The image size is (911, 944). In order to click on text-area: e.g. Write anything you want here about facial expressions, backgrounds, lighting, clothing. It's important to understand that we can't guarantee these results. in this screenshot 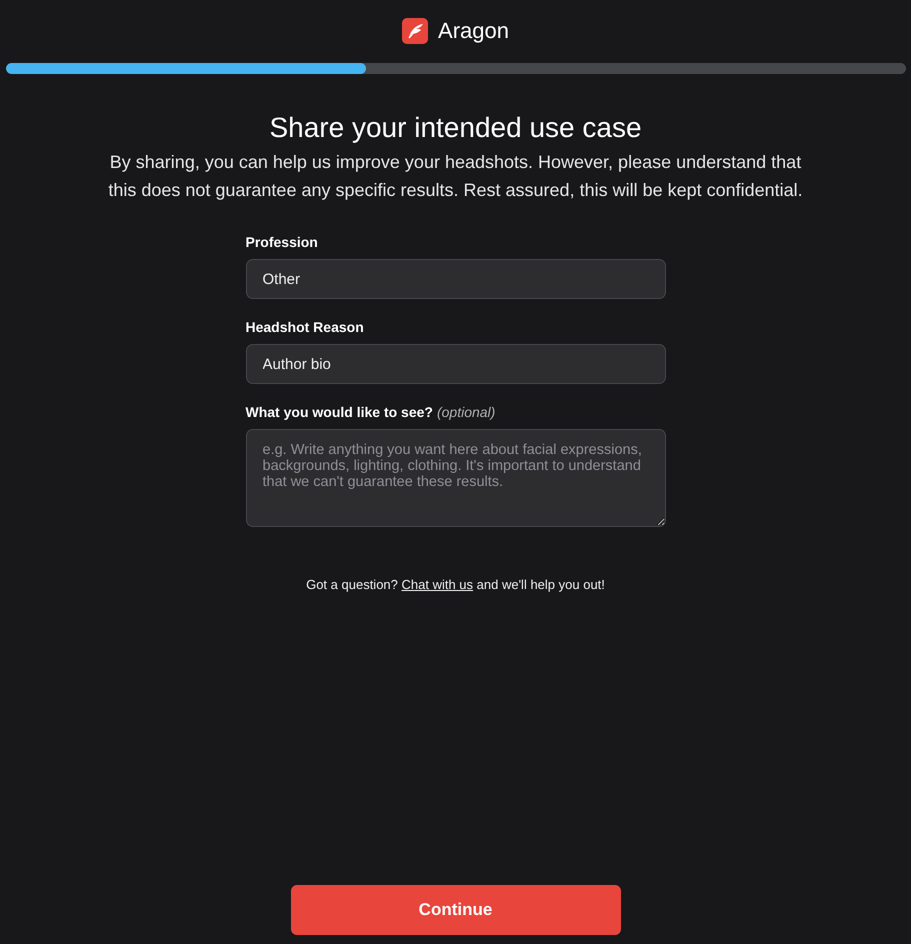, I will do `click(456, 478)`.